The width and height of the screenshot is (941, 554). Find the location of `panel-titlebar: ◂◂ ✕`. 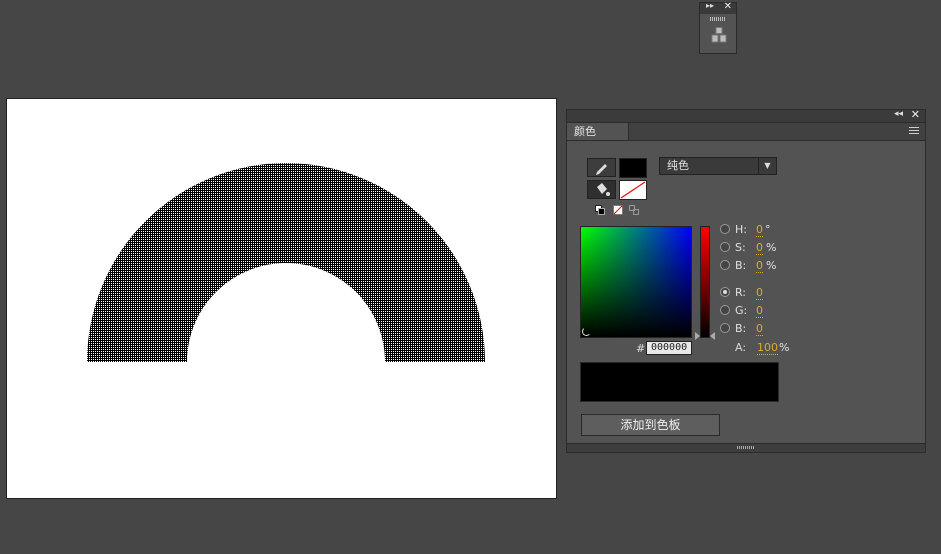

panel-titlebar: ◂◂ ✕ is located at coordinates (746, 115).